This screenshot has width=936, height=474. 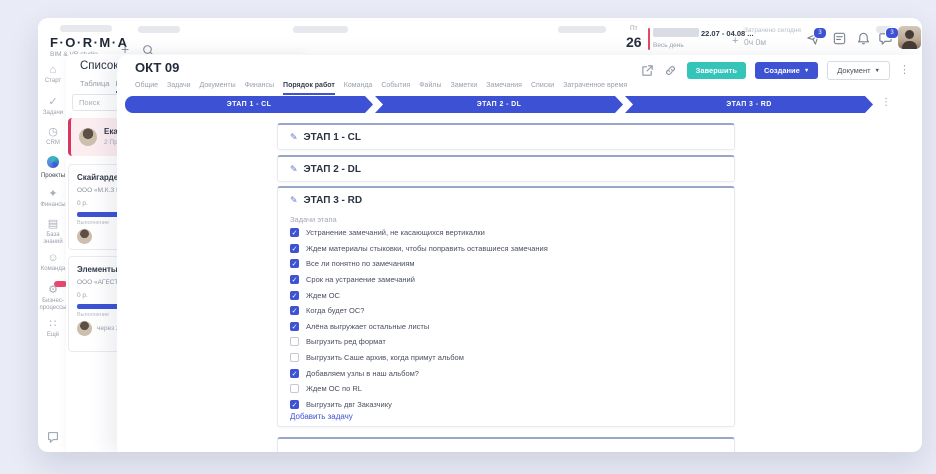 What do you see at coordinates (430, 88) in the screenshot?
I see `tab-fayly: Файлы` at bounding box center [430, 88].